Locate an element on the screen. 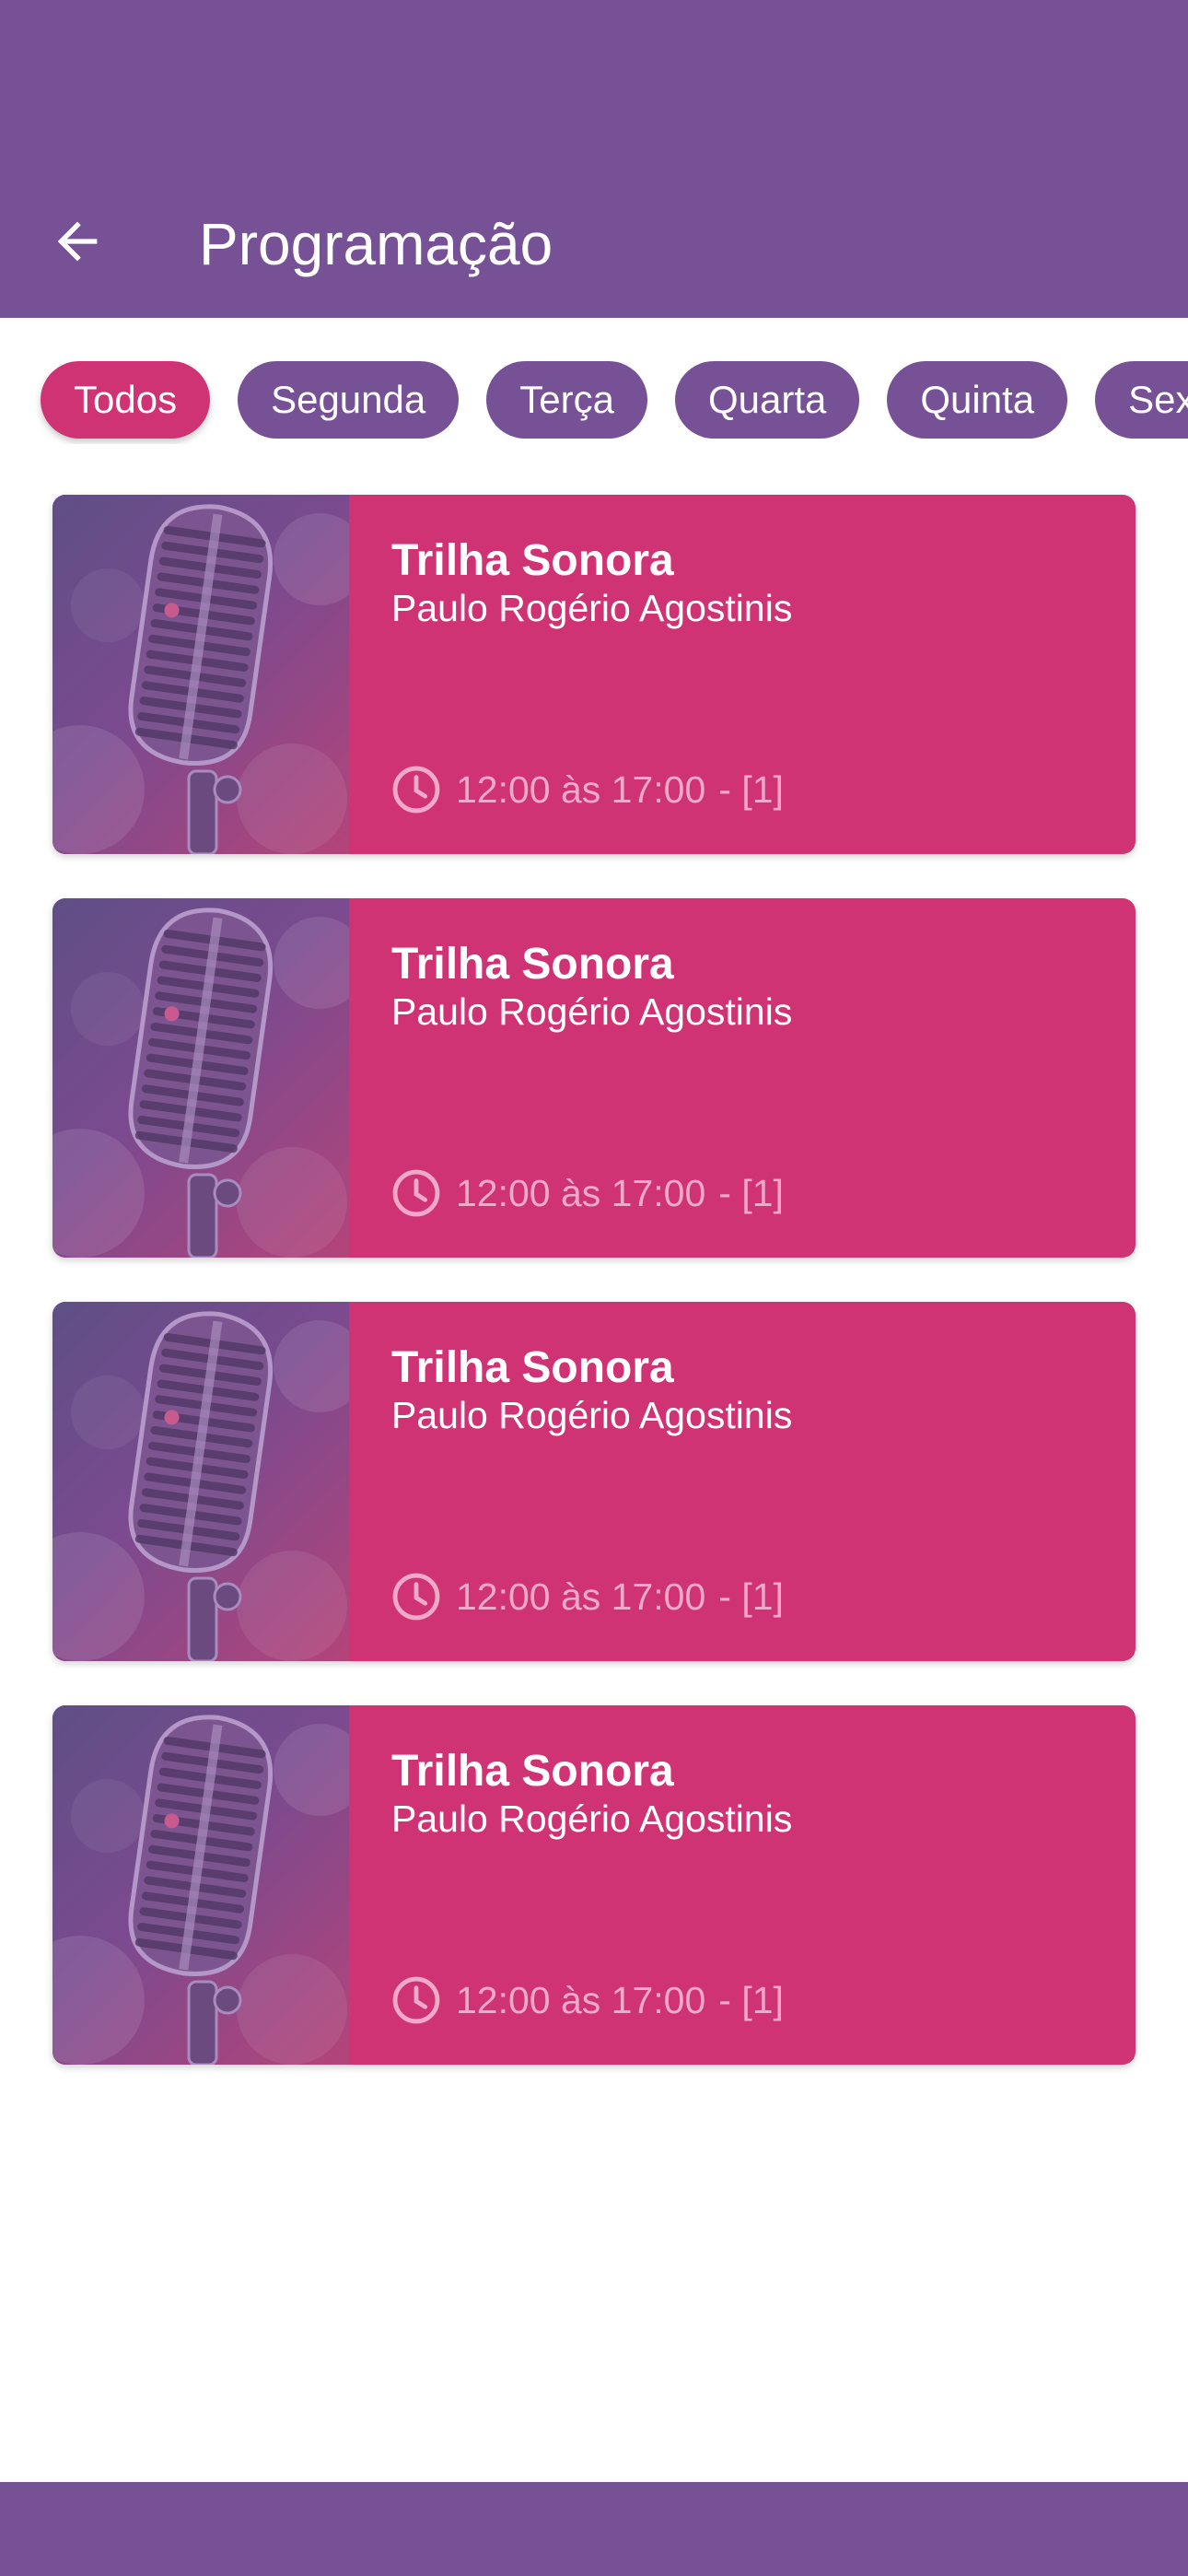  tab-quinta: Quinta is located at coordinates (977, 400).